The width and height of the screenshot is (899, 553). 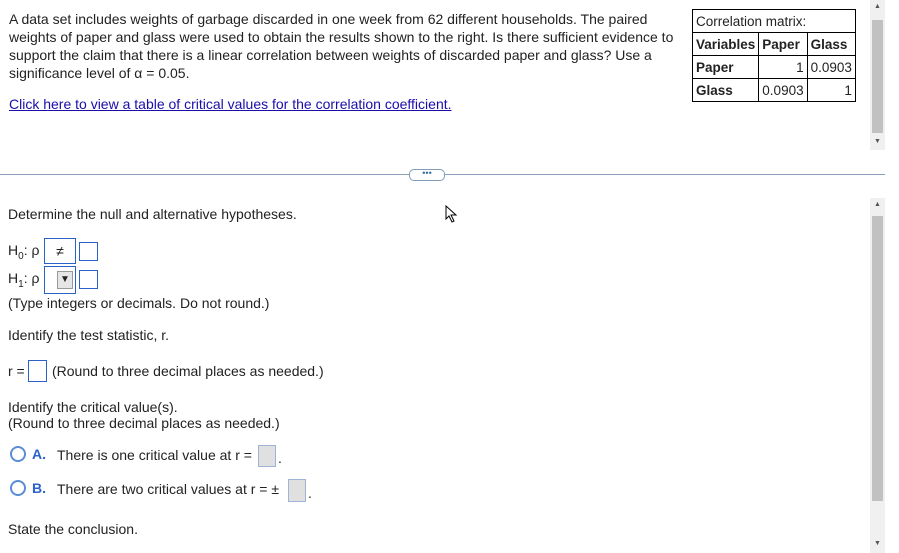 I want to click on mouse-cursor-icon, so click(x=451, y=214).